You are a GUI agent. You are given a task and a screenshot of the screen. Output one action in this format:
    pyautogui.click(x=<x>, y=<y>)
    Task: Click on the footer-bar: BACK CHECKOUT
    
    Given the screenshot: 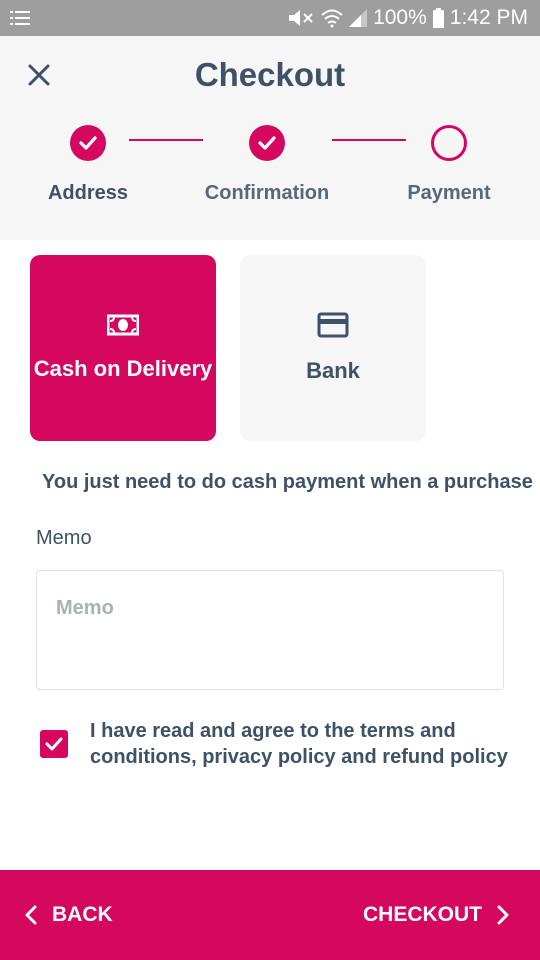 What is the action you would take?
    pyautogui.click(x=270, y=915)
    